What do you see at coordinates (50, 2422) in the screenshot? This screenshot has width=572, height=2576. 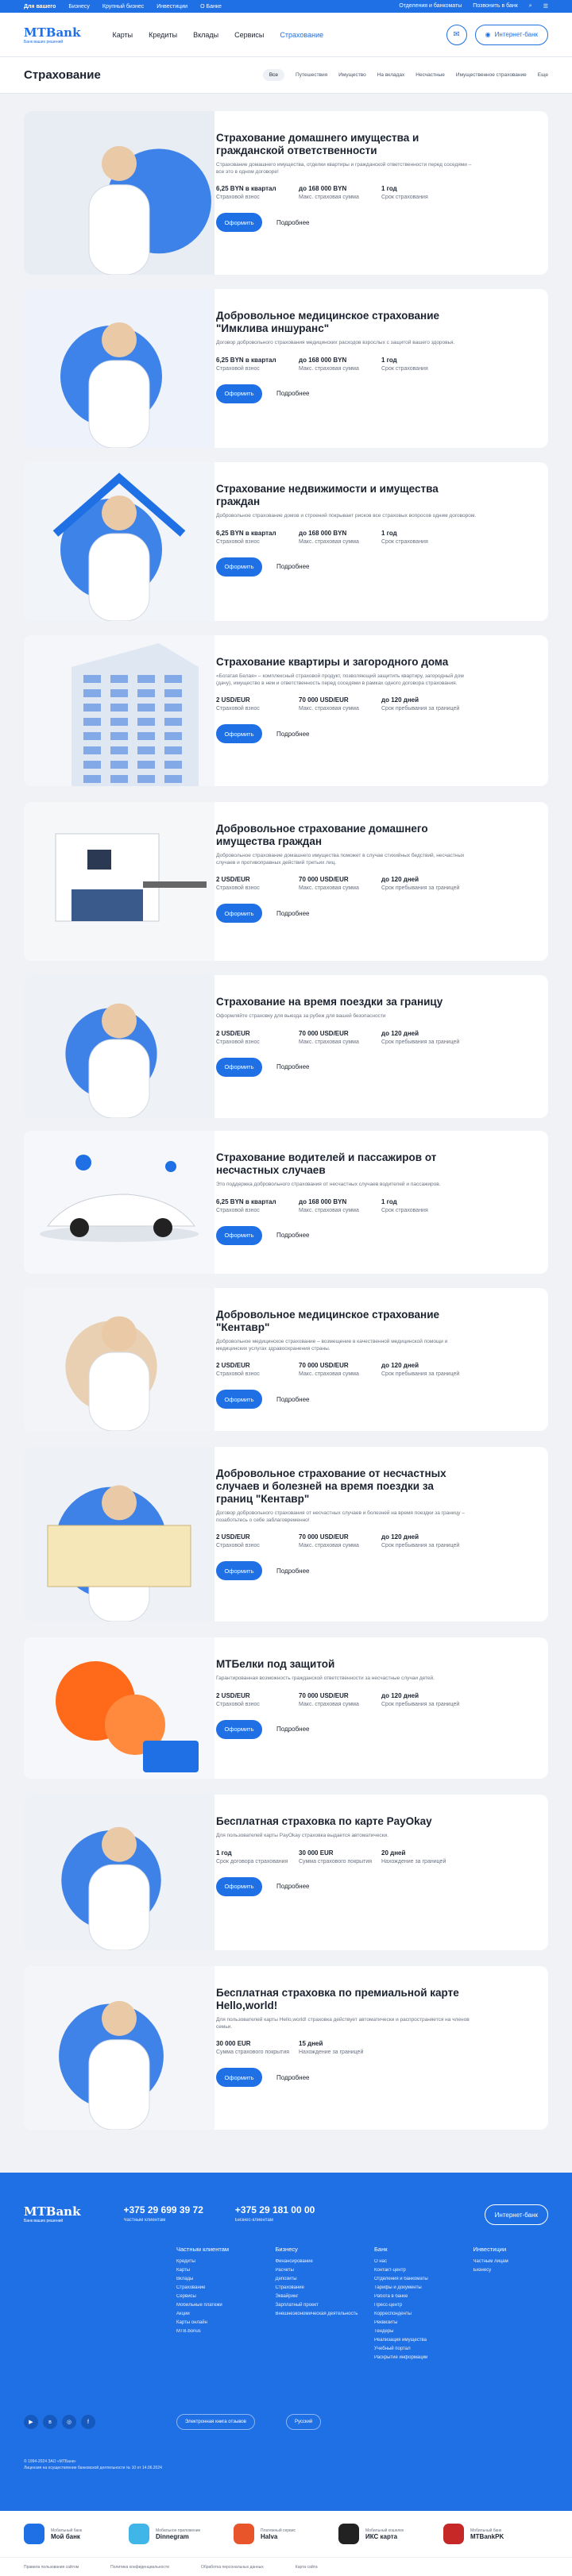 I see `vk-icon: в` at bounding box center [50, 2422].